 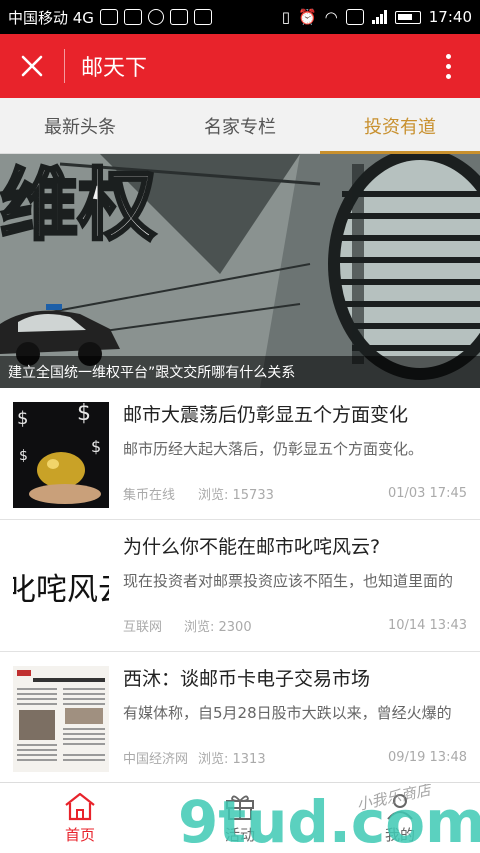 I want to click on nav-activity: 活动, so click(x=240, y=818).